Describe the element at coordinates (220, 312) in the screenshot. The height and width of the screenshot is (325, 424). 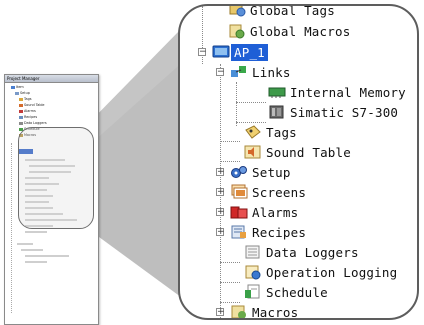
I see `expand-macros-toggle: +` at that location.